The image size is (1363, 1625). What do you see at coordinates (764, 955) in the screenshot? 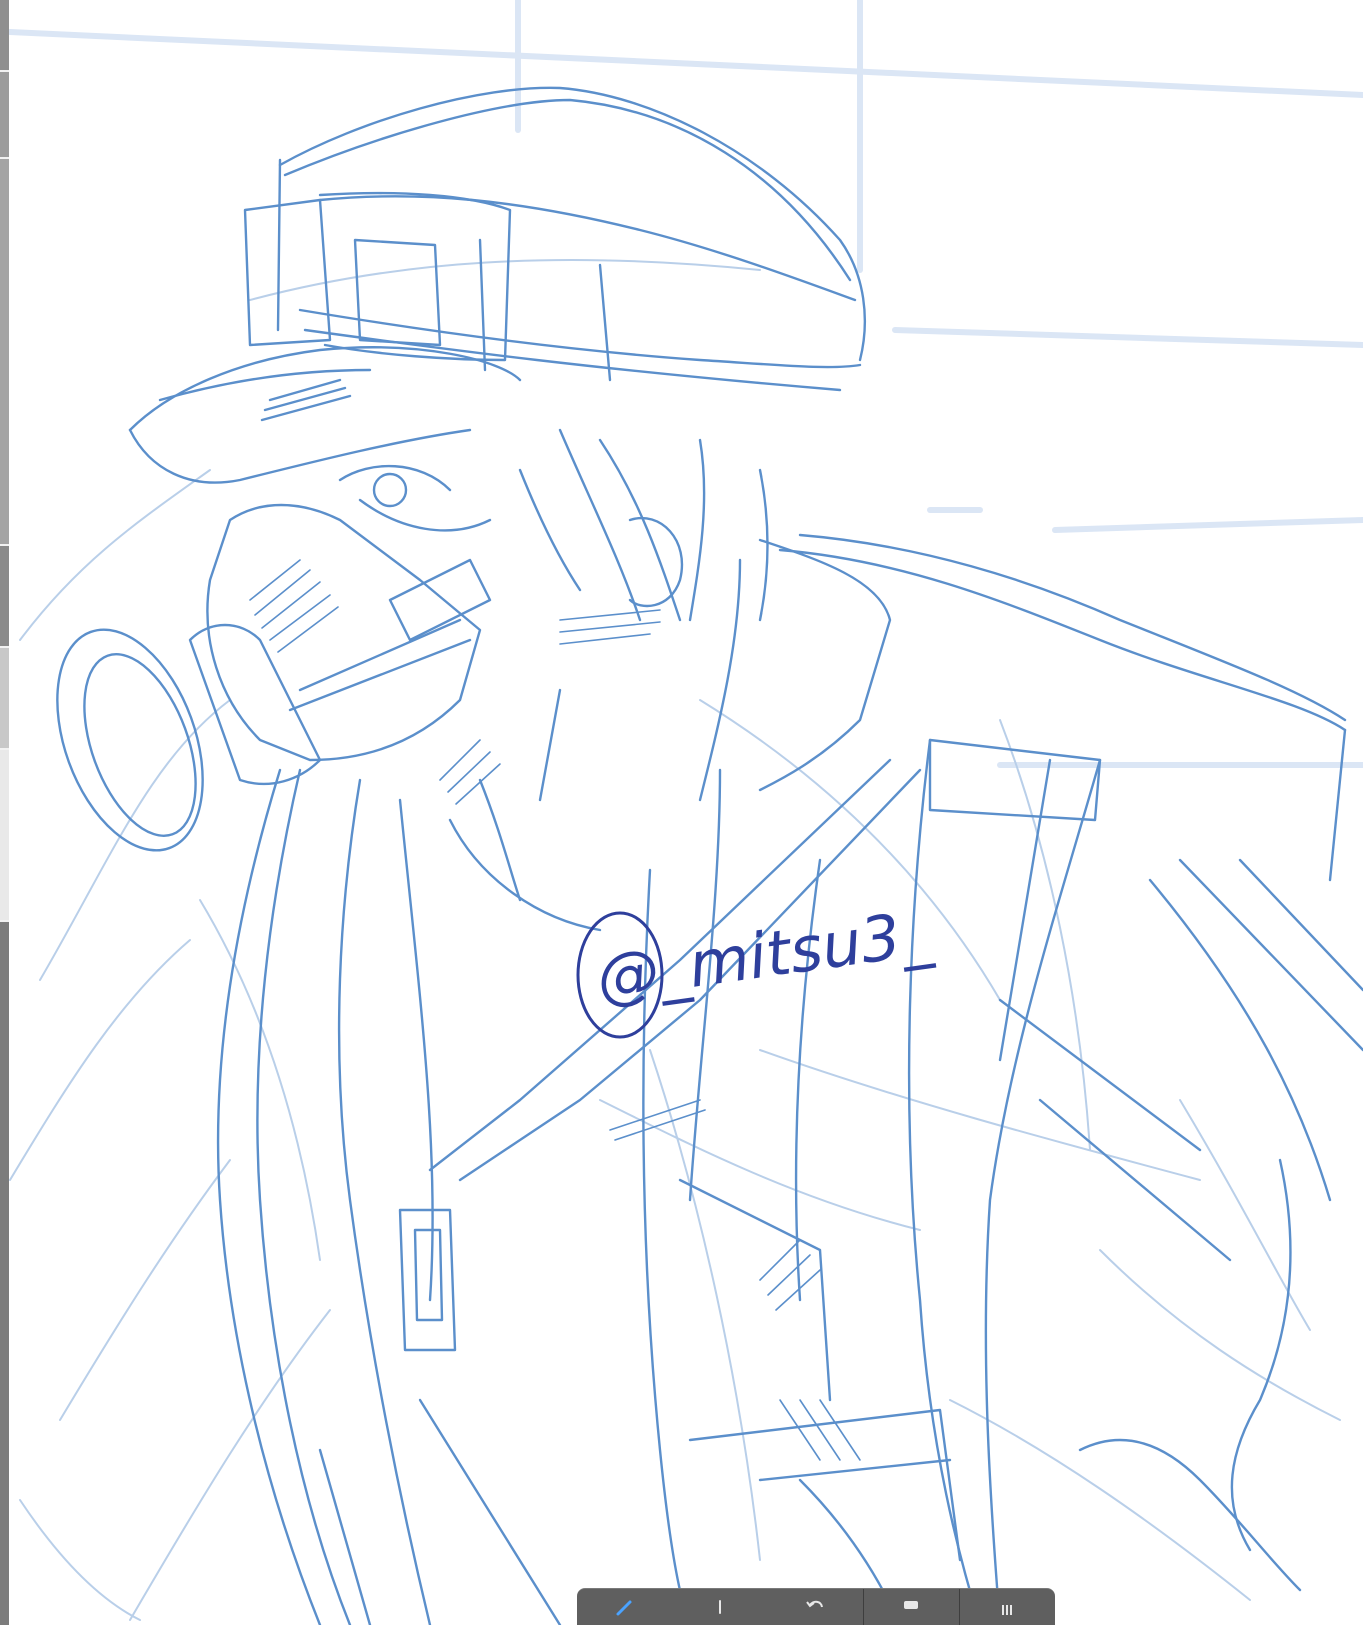
I see `signature-text: @_mitsu3_` at bounding box center [764, 955].